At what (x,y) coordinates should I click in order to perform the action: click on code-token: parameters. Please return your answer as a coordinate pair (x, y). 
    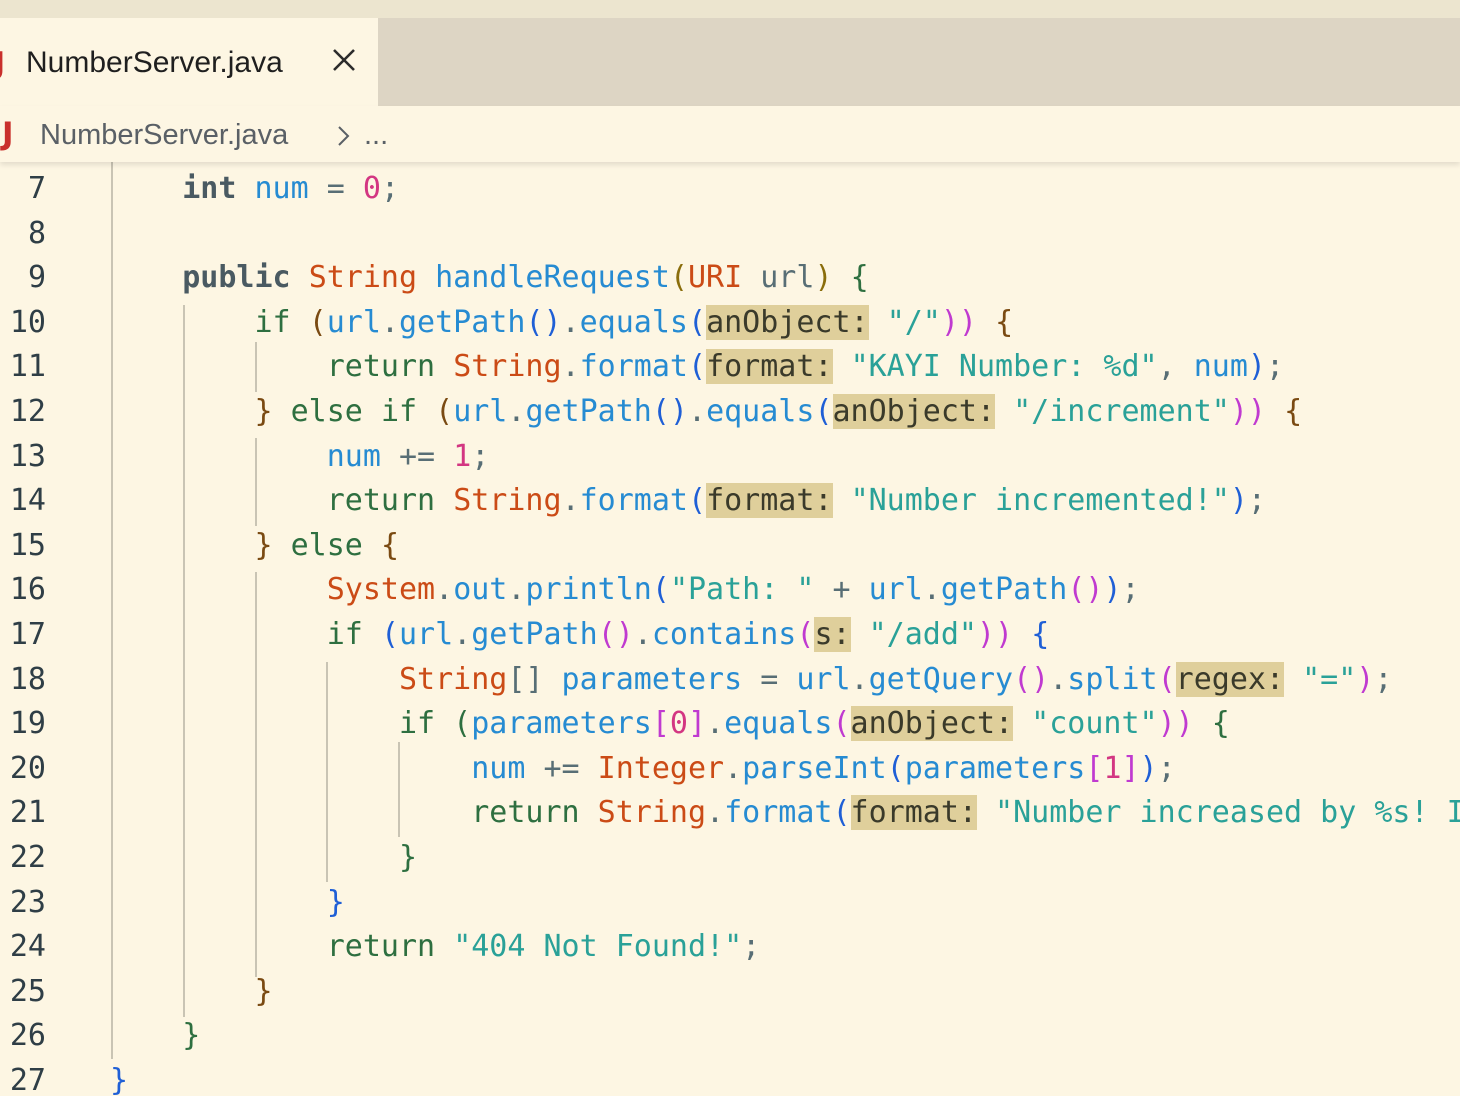
    Looking at the image, I should click on (652, 679).